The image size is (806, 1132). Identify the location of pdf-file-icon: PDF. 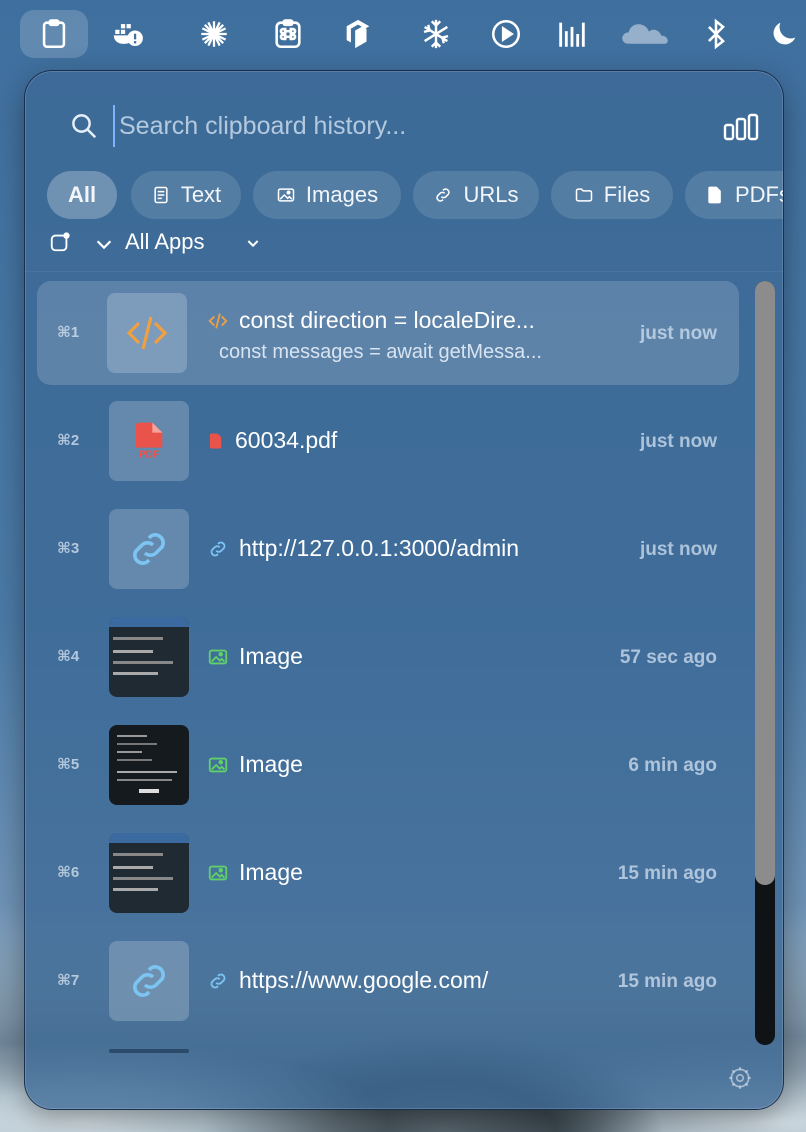
(149, 441).